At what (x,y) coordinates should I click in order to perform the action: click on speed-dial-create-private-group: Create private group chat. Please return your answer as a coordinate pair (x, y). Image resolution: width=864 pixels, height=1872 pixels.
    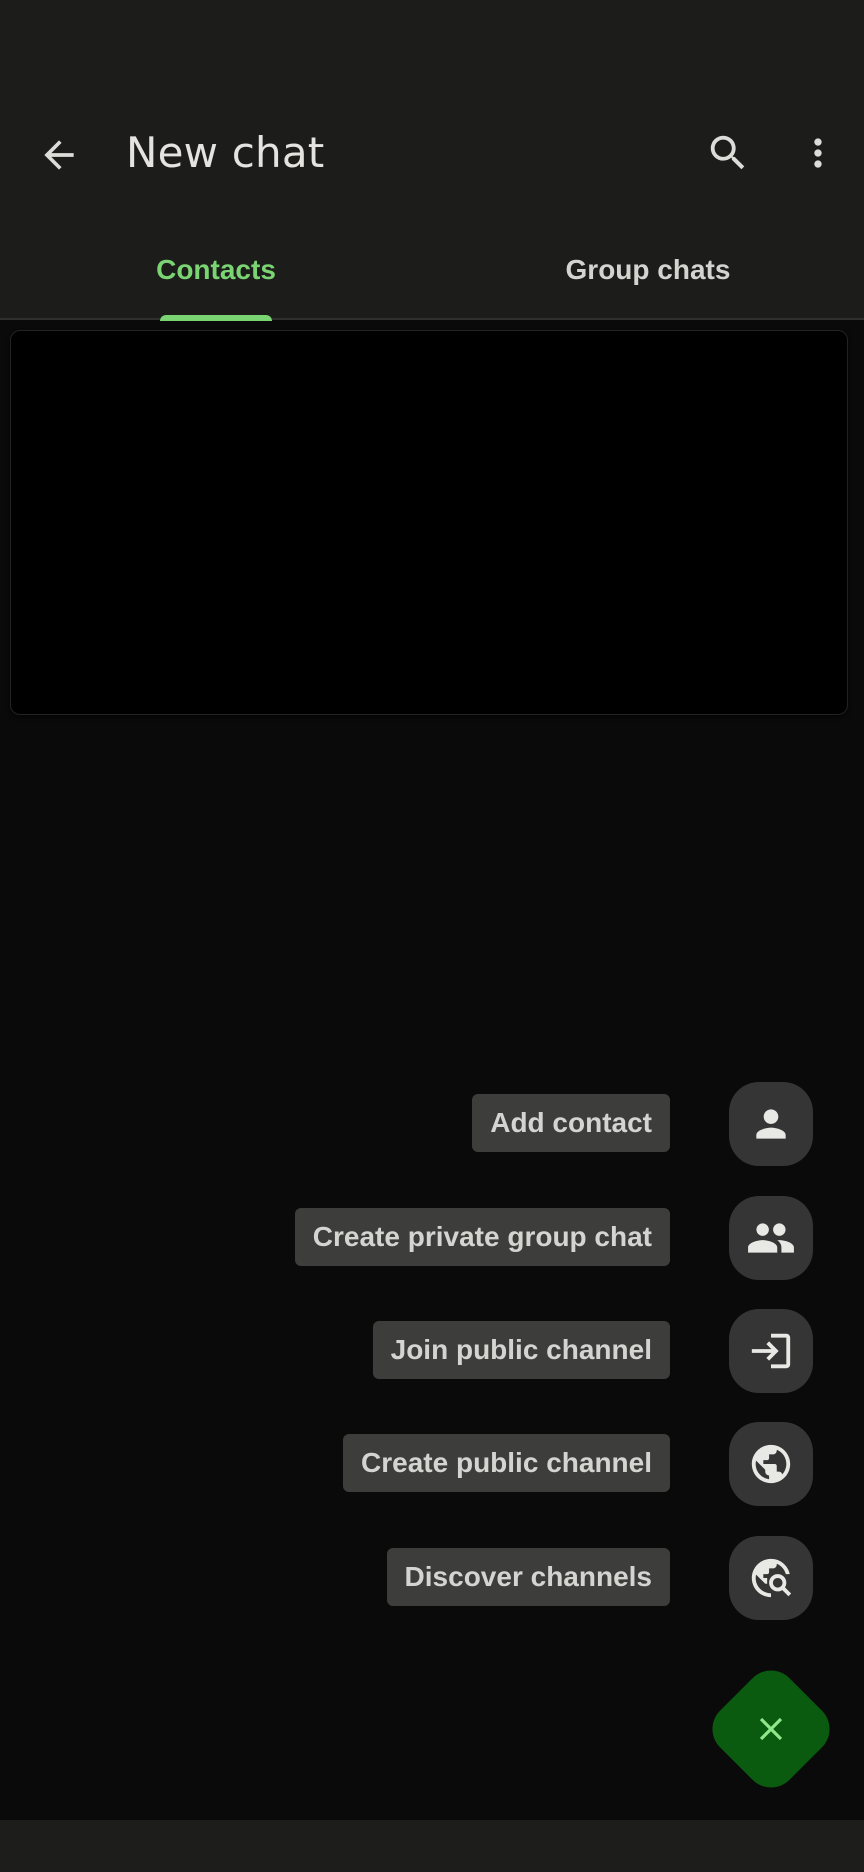
    Looking at the image, I should click on (432, 1238).